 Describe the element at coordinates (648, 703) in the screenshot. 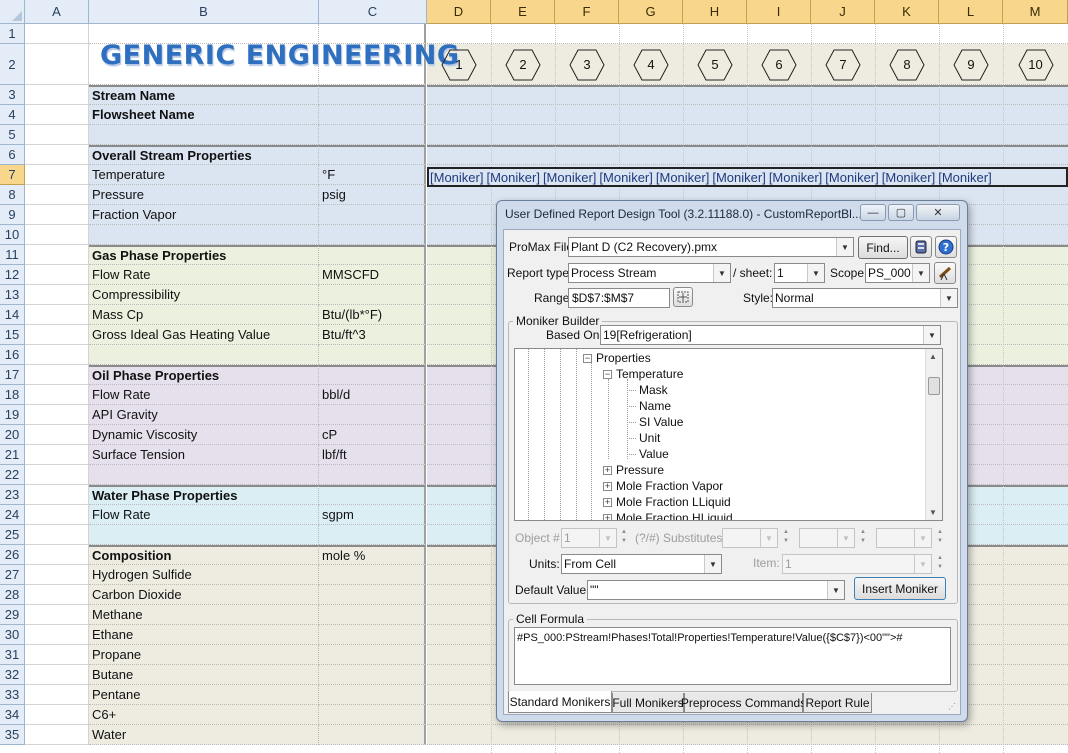

I see `tab-full-monikers: Full Monikers` at that location.